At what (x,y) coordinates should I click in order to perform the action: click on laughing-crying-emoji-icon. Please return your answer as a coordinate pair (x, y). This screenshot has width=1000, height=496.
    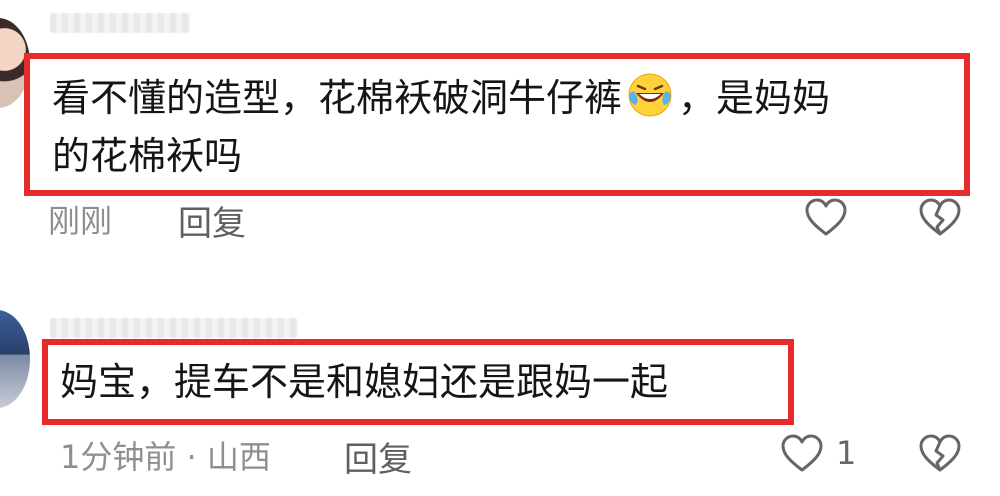
    Looking at the image, I should click on (650, 95).